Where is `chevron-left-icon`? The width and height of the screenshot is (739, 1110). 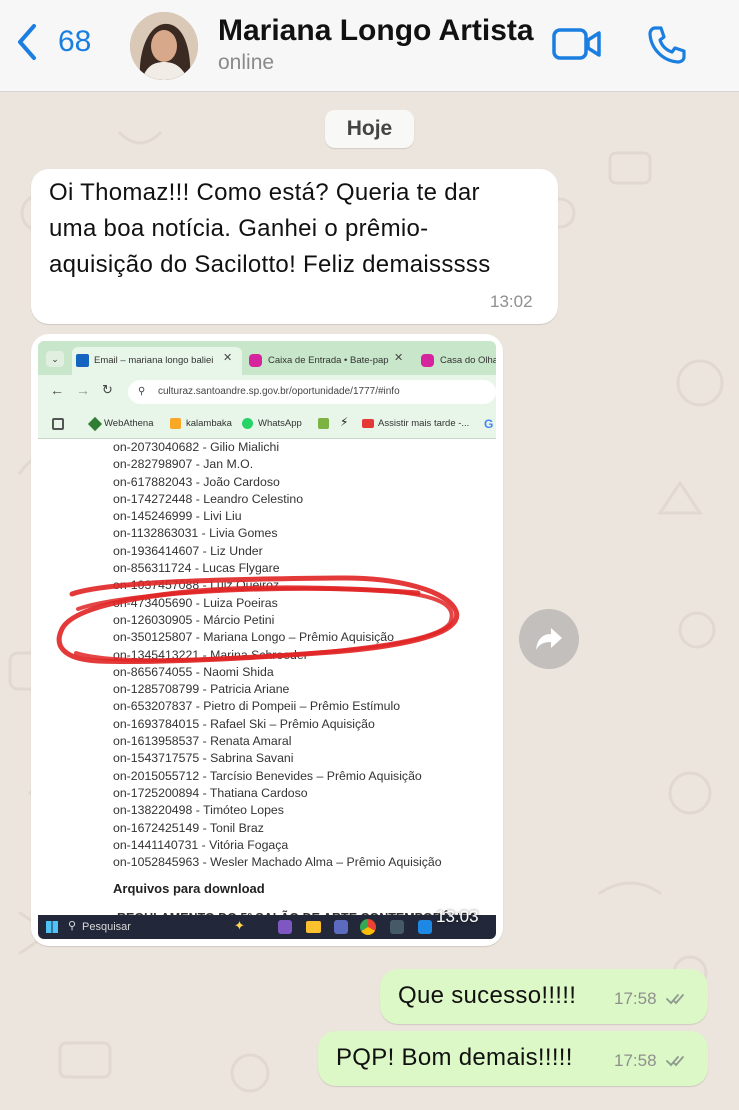 chevron-left-icon is located at coordinates (27, 42).